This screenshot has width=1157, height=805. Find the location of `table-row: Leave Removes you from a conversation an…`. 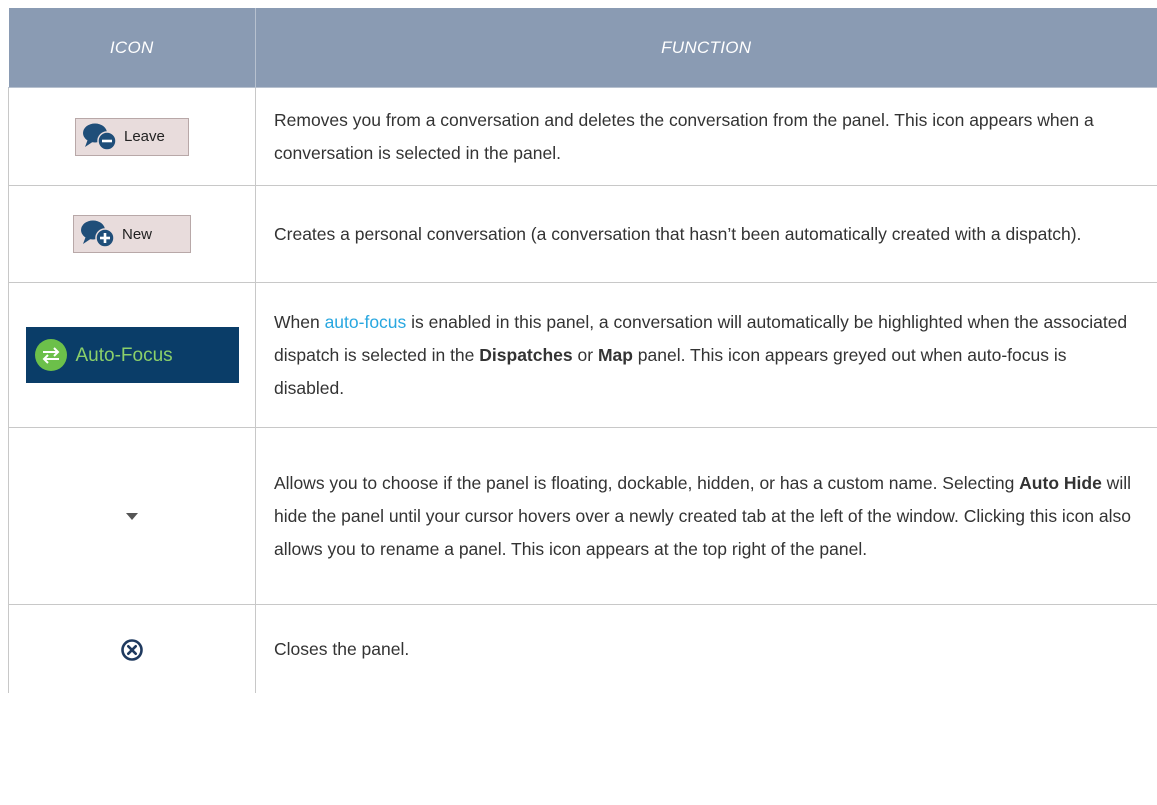

table-row: Leave Removes you from a conversation an… is located at coordinates (582, 136).